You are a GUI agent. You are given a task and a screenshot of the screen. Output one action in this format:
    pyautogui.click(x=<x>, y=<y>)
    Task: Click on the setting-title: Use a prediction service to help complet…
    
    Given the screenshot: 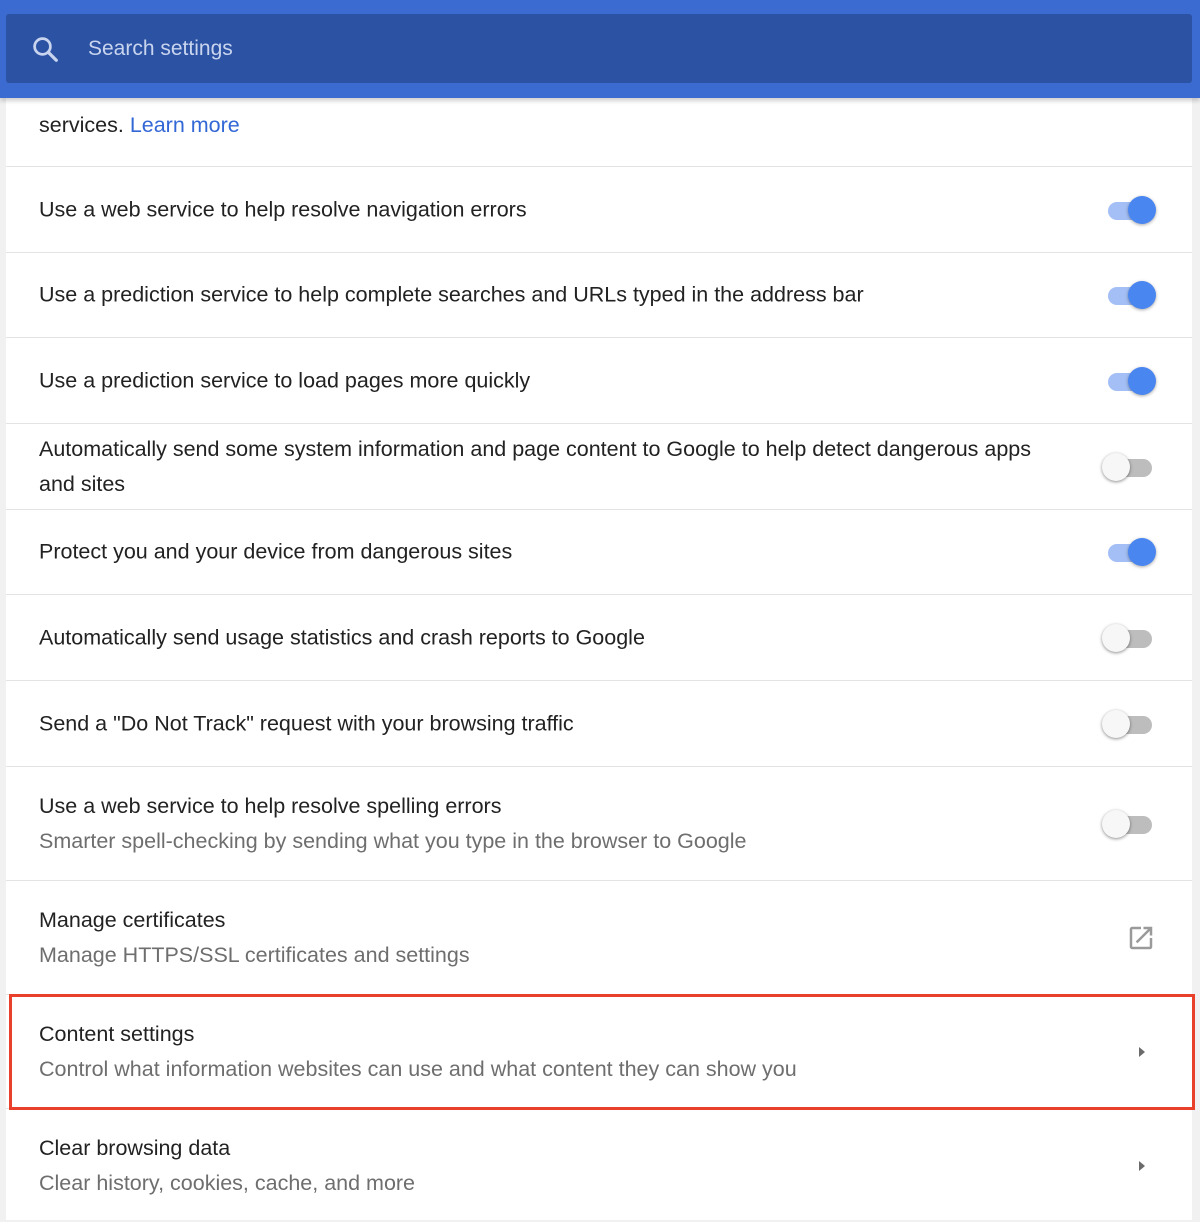 What is the action you would take?
    pyautogui.click(x=451, y=294)
    